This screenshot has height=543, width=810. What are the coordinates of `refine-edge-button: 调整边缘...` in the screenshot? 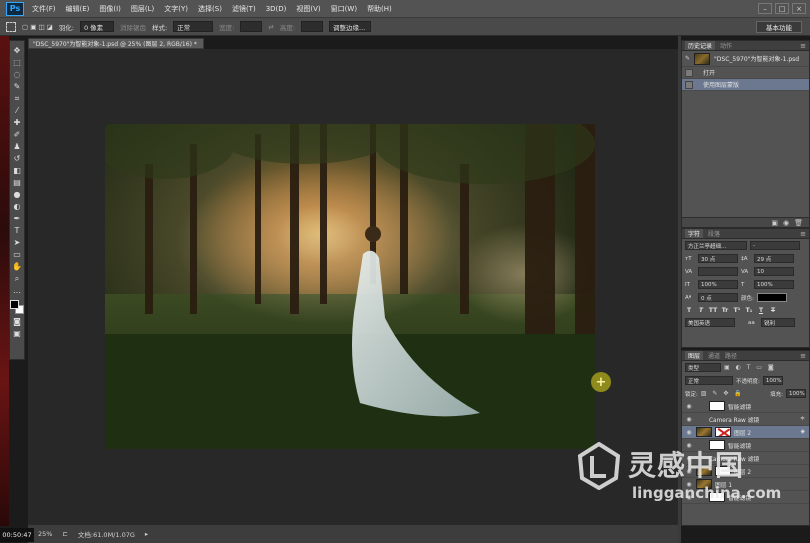 It's located at (350, 26).